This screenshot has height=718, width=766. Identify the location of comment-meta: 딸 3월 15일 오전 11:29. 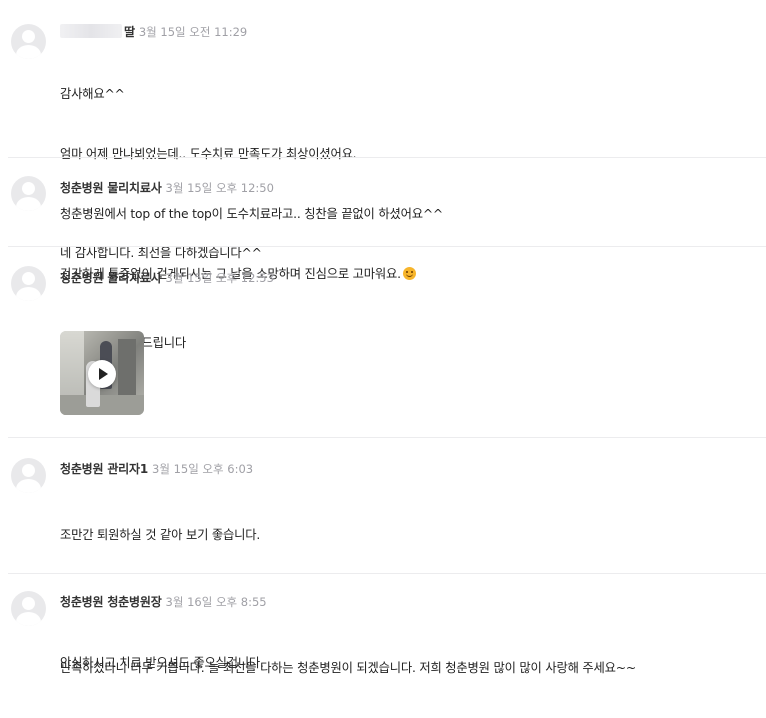
(153, 32).